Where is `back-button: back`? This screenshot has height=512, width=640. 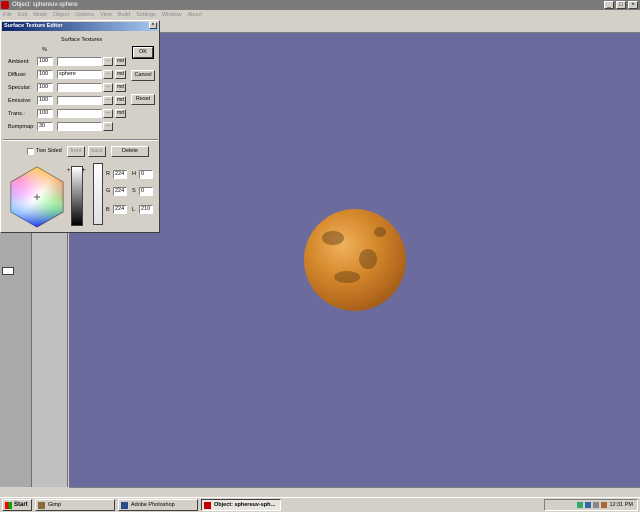 back-button: back is located at coordinates (97, 151).